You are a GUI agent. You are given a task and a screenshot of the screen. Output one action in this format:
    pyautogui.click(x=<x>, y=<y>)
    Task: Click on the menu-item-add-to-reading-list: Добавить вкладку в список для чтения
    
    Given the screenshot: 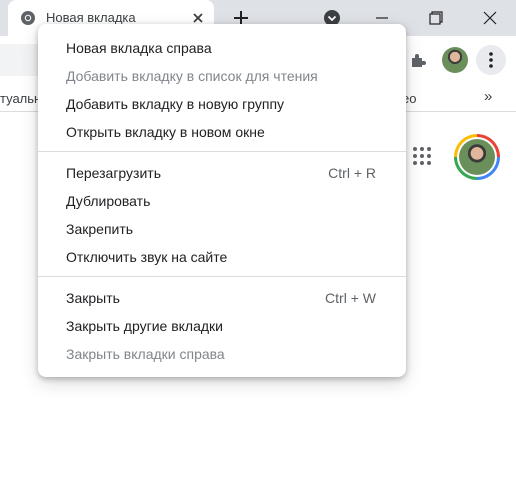 What is the action you would take?
    pyautogui.click(x=222, y=76)
    